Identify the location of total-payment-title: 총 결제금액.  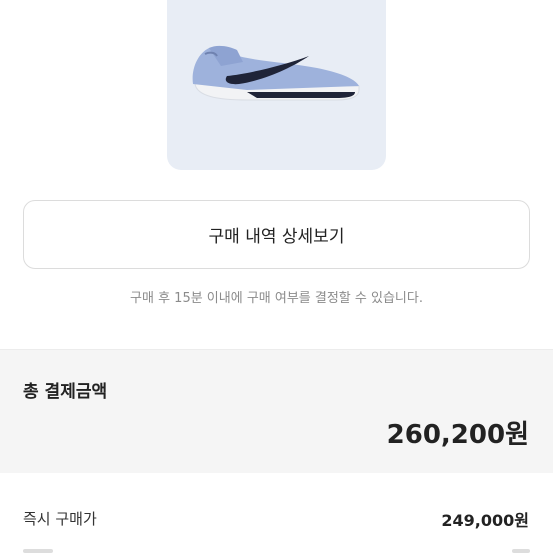
(65, 392).